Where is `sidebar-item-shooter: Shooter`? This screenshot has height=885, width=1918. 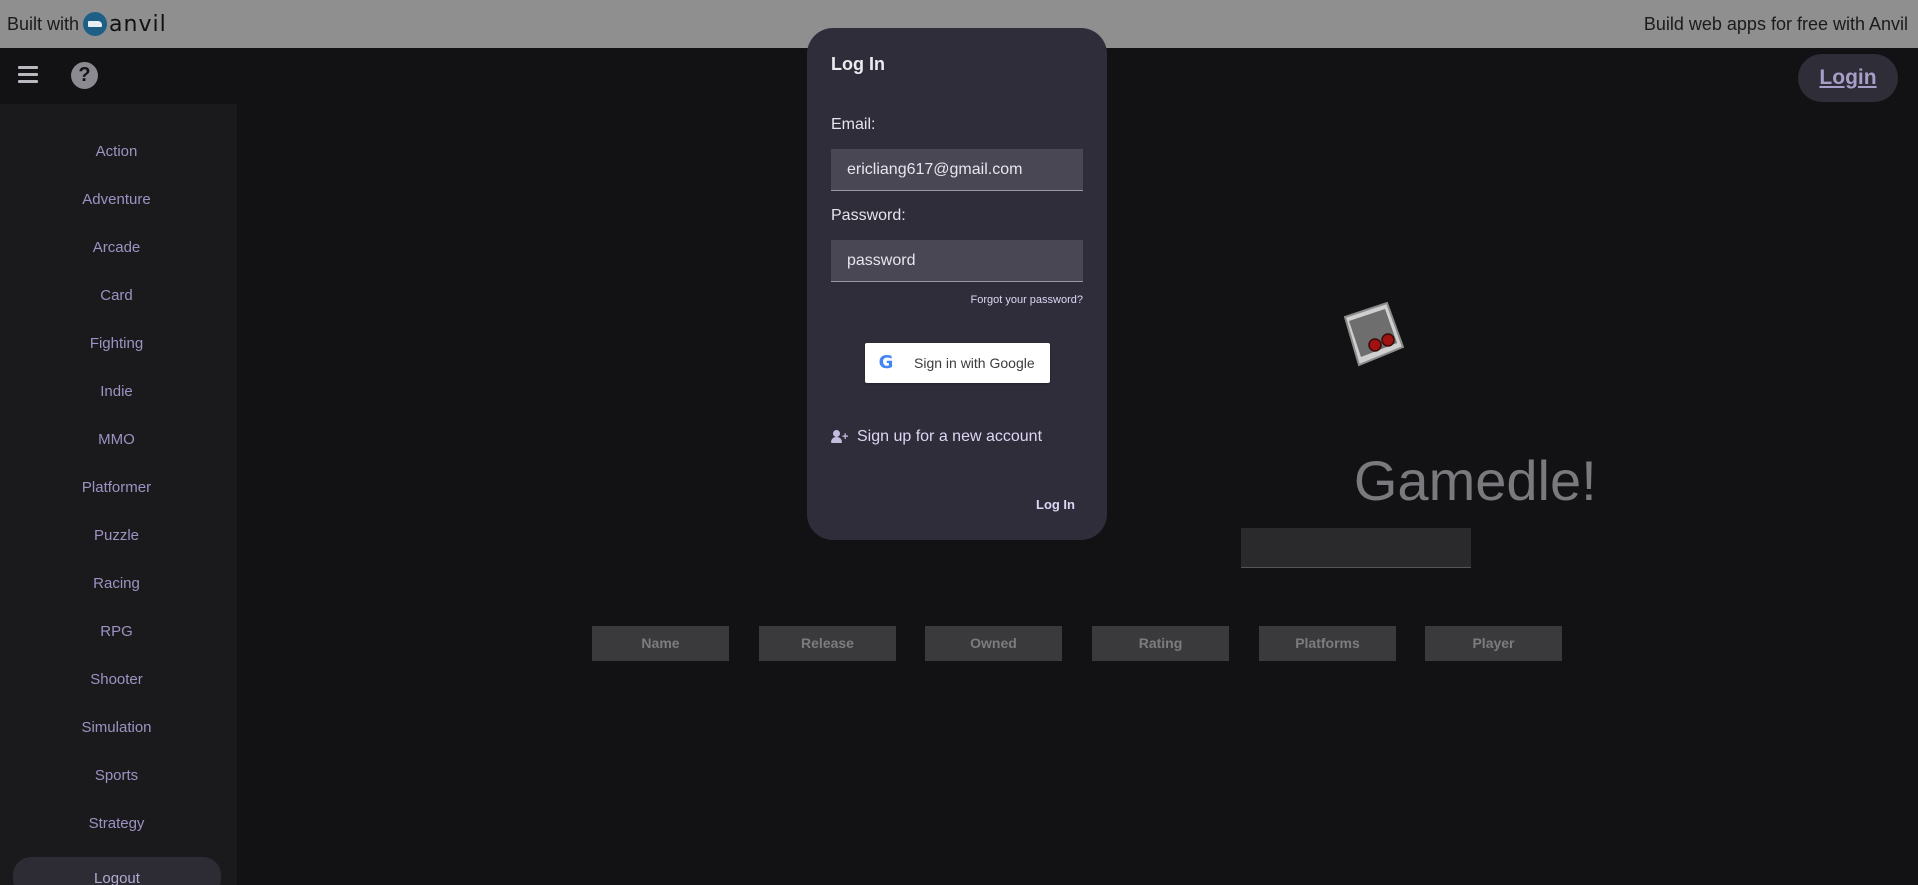 sidebar-item-shooter: Shooter is located at coordinates (116, 679).